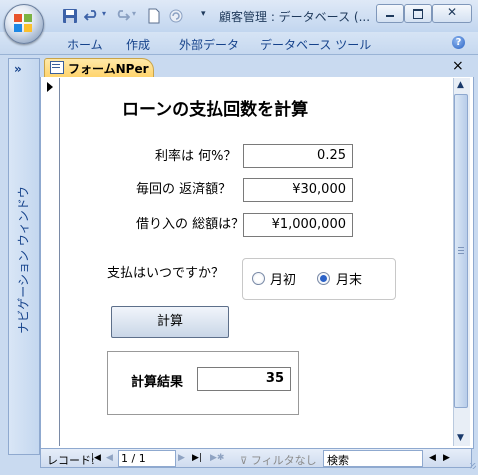 The image size is (478, 475). I want to click on save-icon, so click(70, 16).